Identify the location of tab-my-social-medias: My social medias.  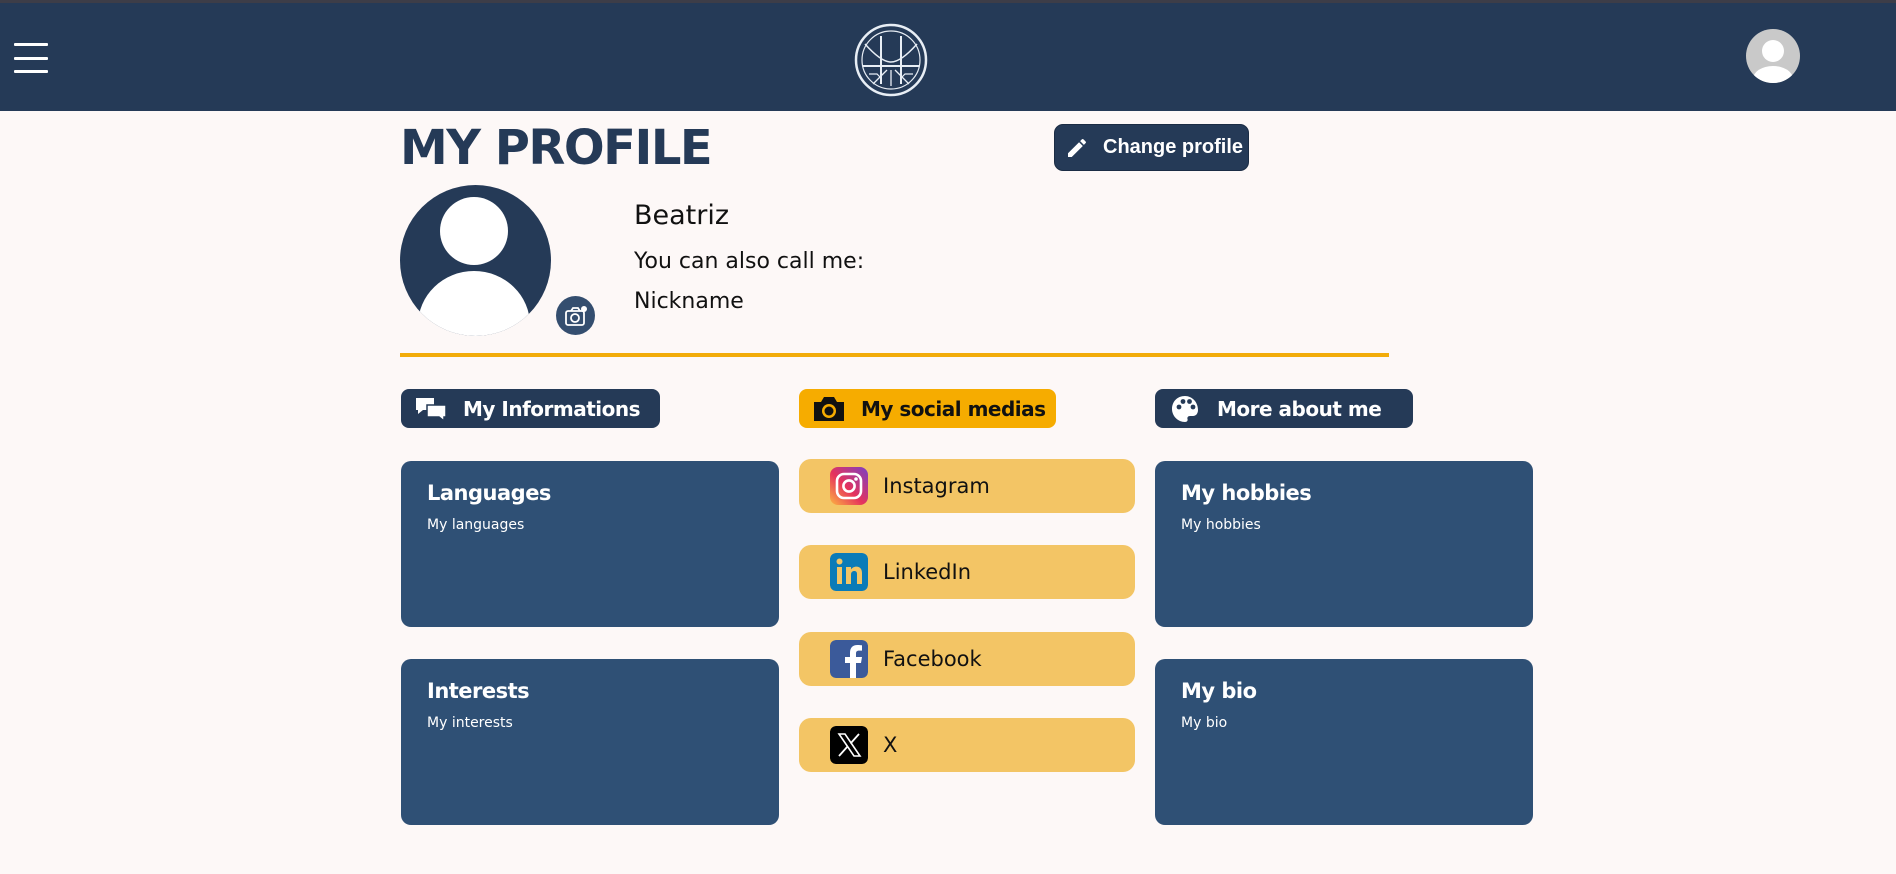
(927, 408).